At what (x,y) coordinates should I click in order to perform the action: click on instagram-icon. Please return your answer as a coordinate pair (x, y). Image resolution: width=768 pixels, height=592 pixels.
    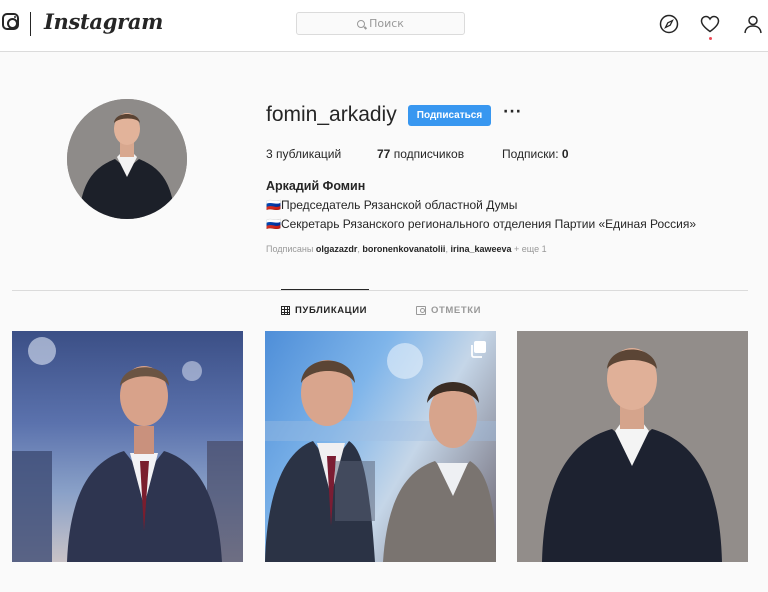
    Looking at the image, I should click on (10, 21).